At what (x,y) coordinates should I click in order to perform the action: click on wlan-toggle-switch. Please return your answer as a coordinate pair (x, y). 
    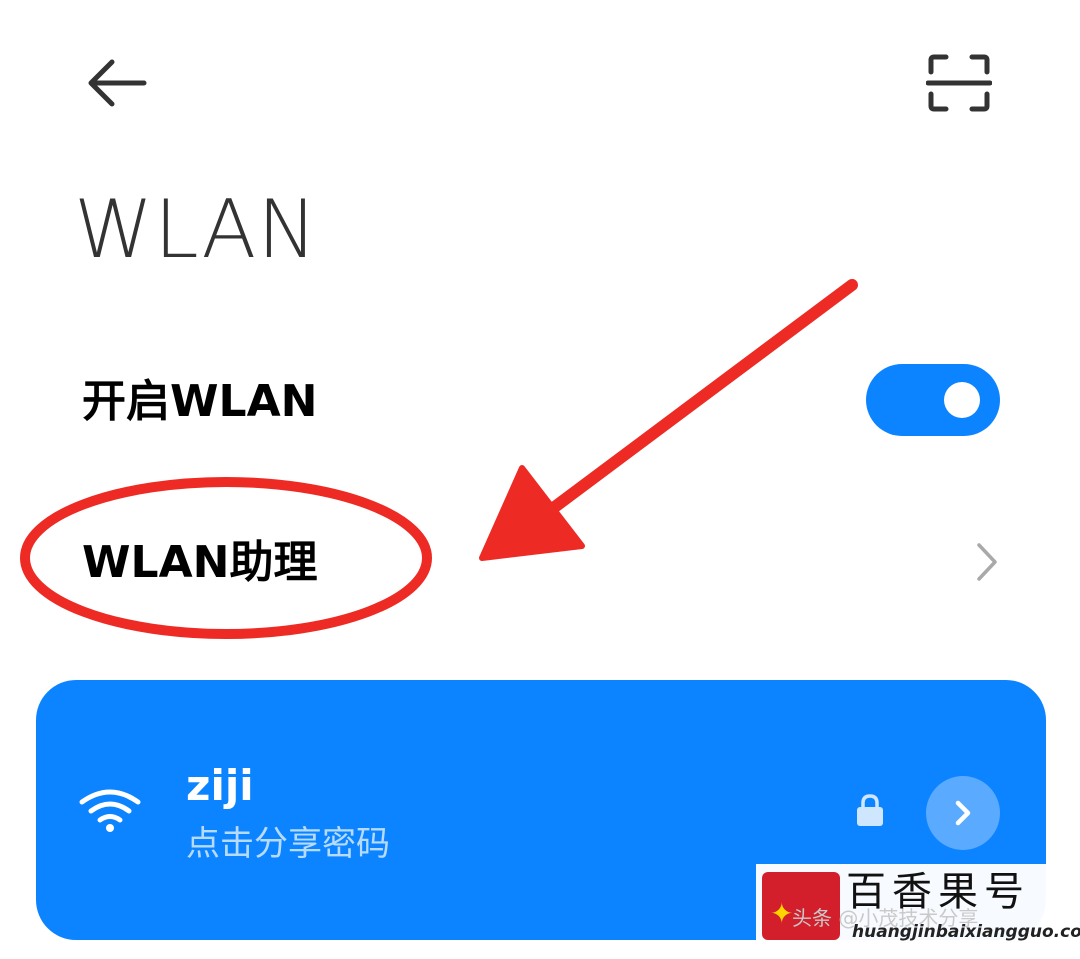
    Looking at the image, I should click on (933, 400).